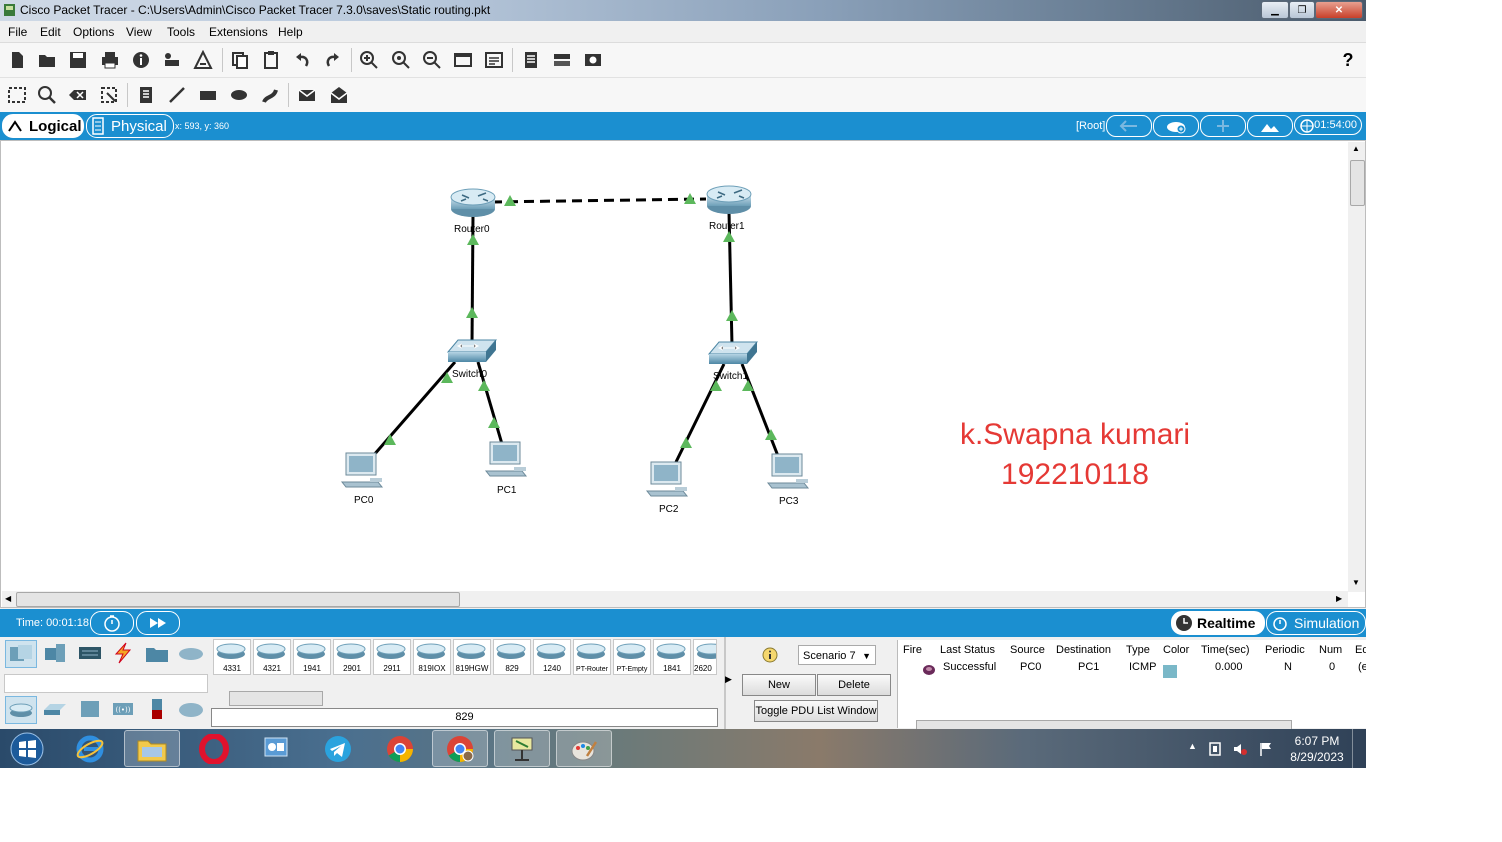 This screenshot has height=842, width=1502. I want to click on menu-options: Options, so click(93, 32).